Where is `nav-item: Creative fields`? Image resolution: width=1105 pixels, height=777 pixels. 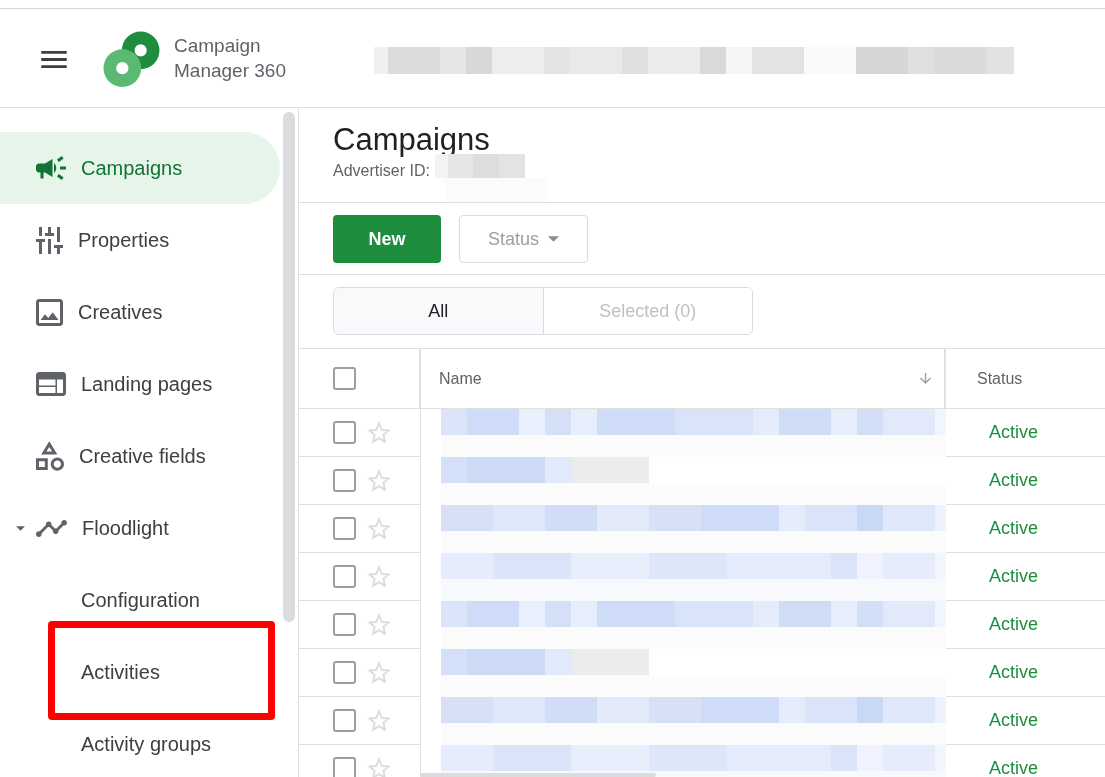
nav-item: Creative fields is located at coordinates (140, 456).